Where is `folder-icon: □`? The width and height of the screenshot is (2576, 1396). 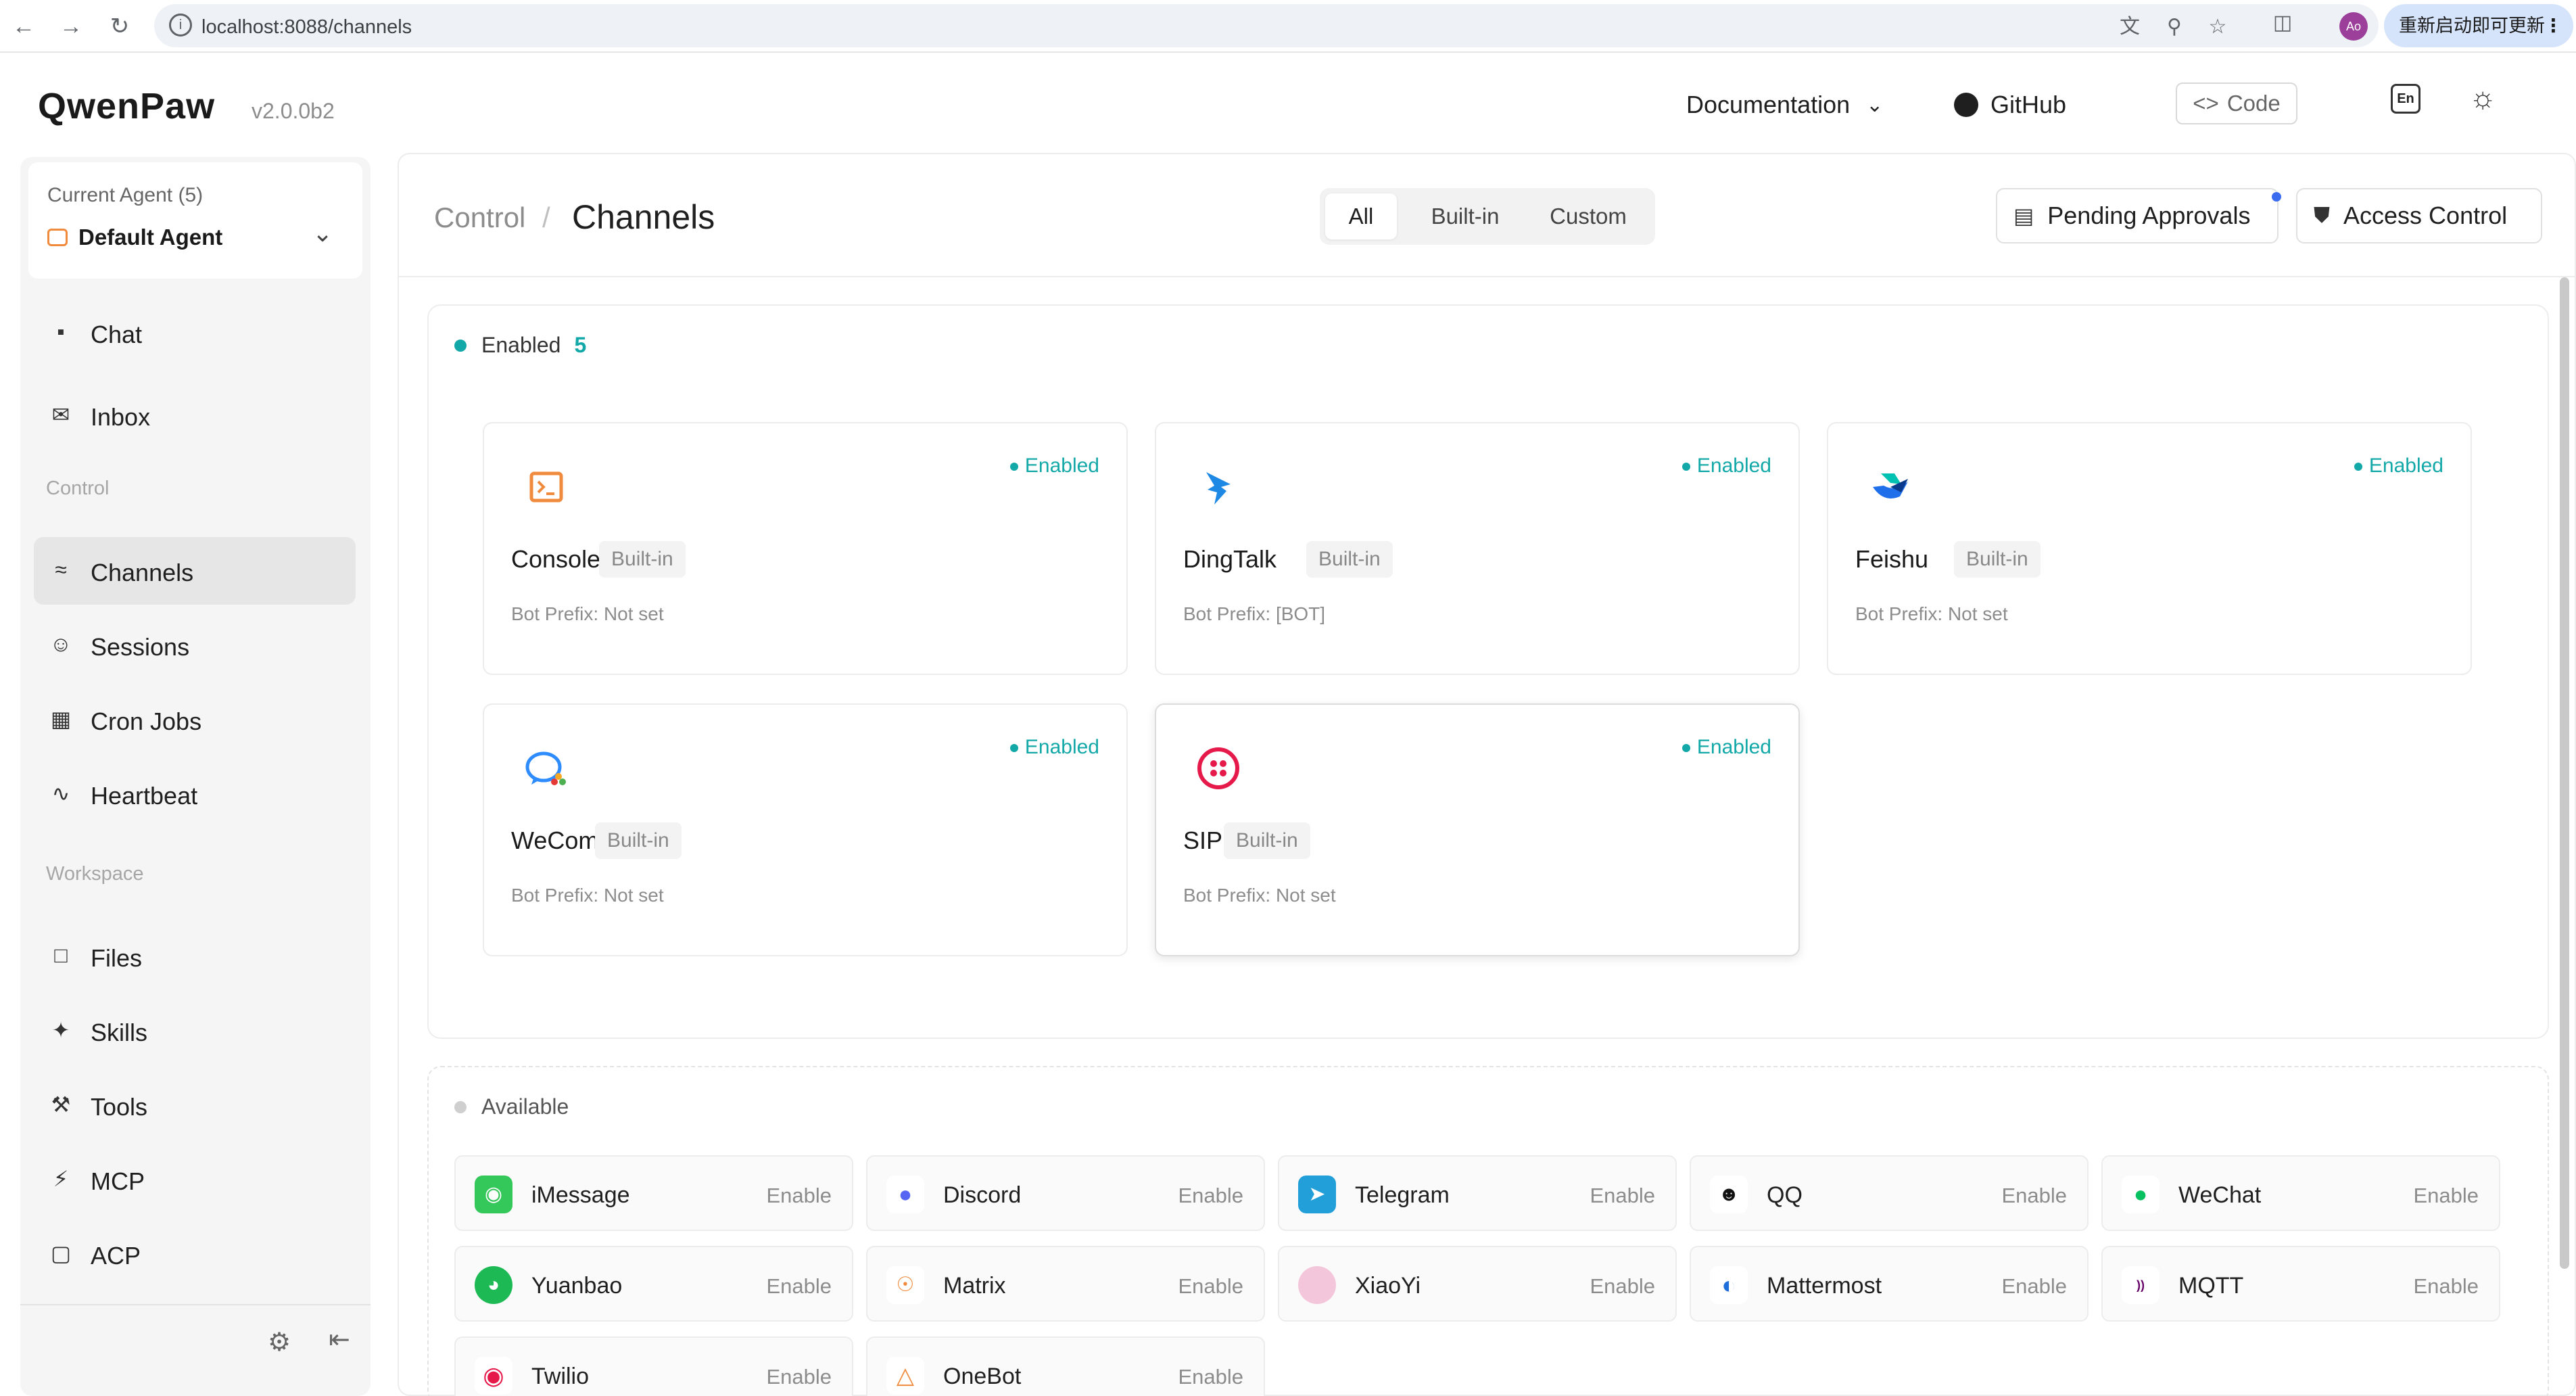
folder-icon: □ is located at coordinates (61, 955).